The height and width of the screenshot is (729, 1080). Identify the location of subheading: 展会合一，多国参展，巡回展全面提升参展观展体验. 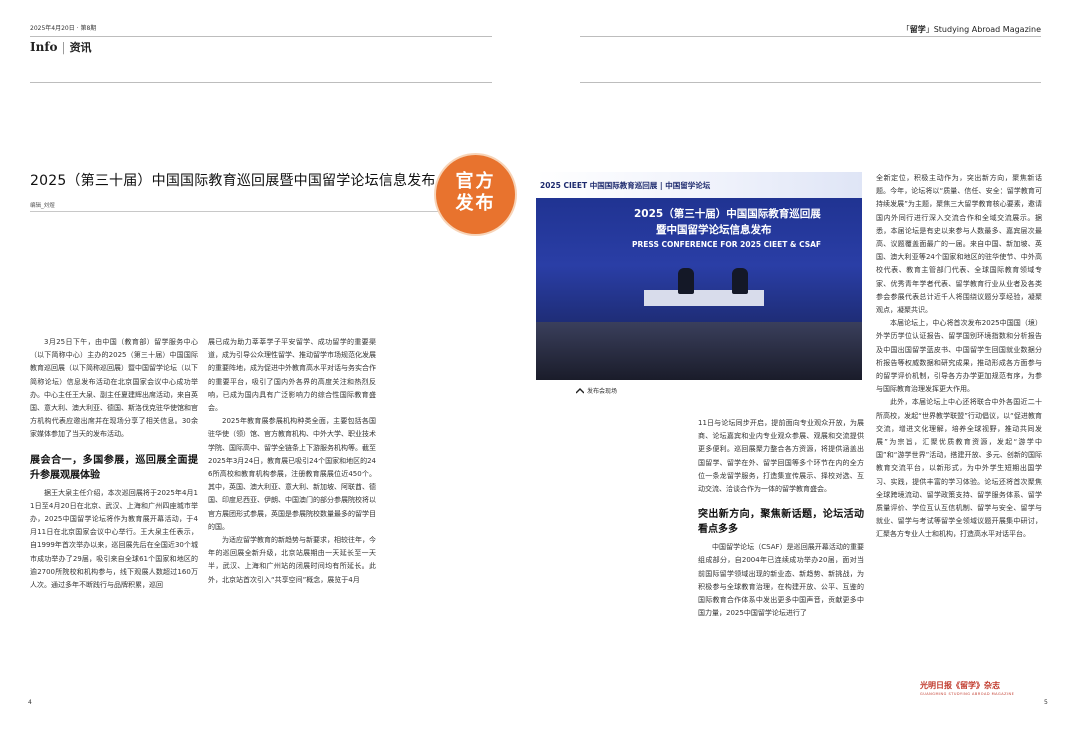
(114, 467).